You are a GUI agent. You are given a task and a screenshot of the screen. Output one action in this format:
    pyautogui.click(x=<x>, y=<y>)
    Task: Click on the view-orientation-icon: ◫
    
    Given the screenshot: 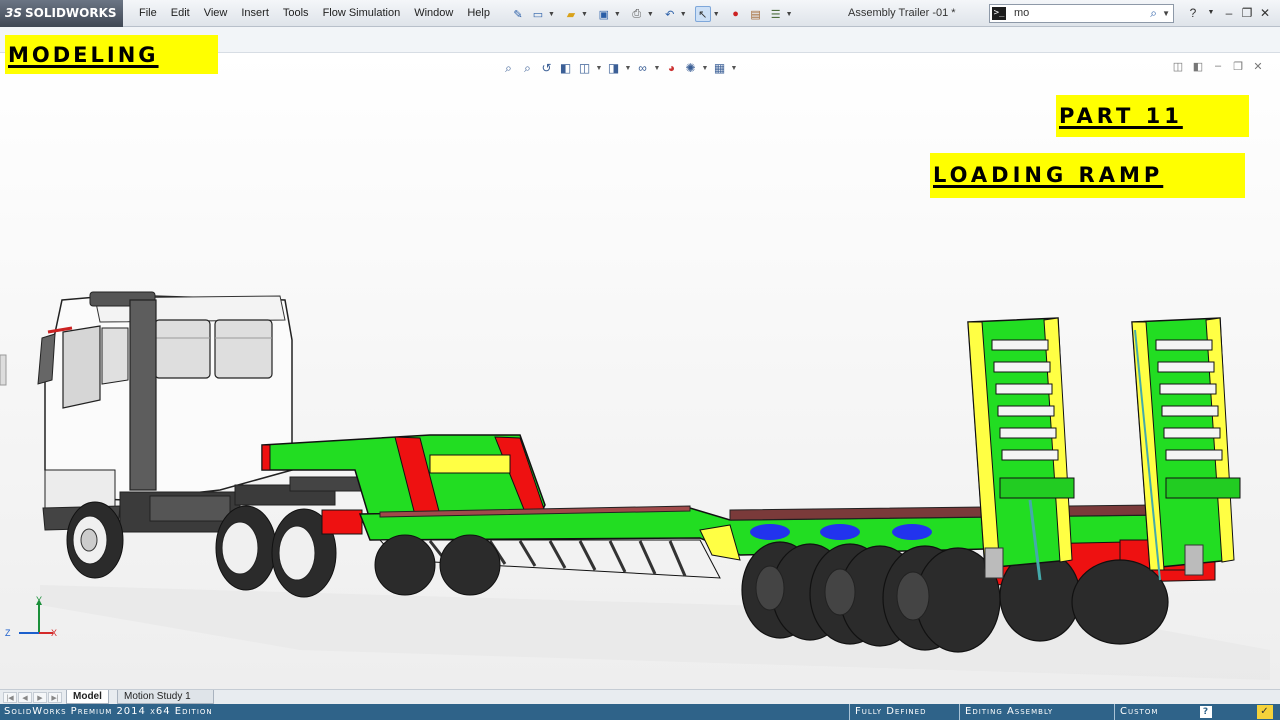 What is the action you would take?
    pyautogui.click(x=584, y=68)
    